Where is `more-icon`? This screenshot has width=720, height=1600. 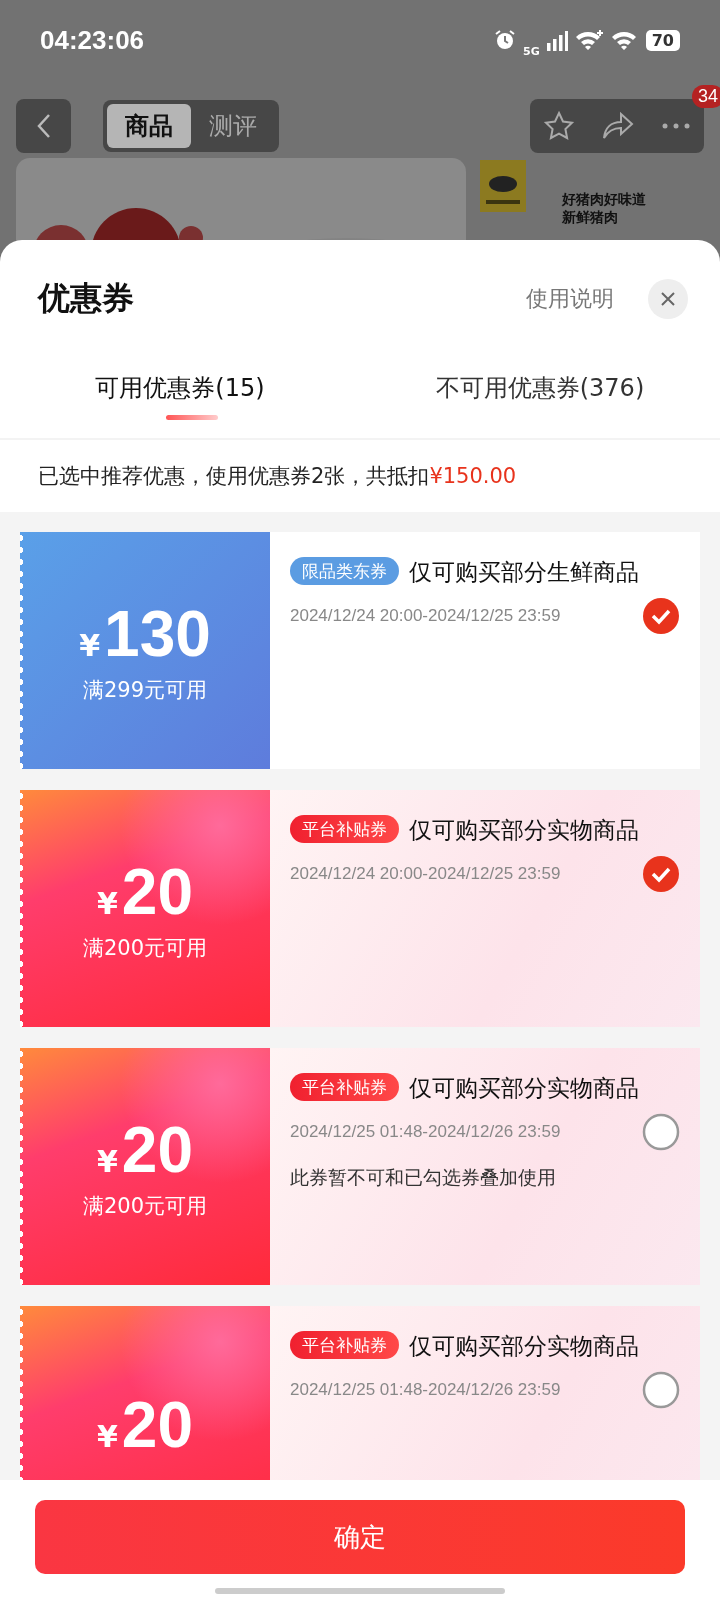
more-icon is located at coordinates (676, 126).